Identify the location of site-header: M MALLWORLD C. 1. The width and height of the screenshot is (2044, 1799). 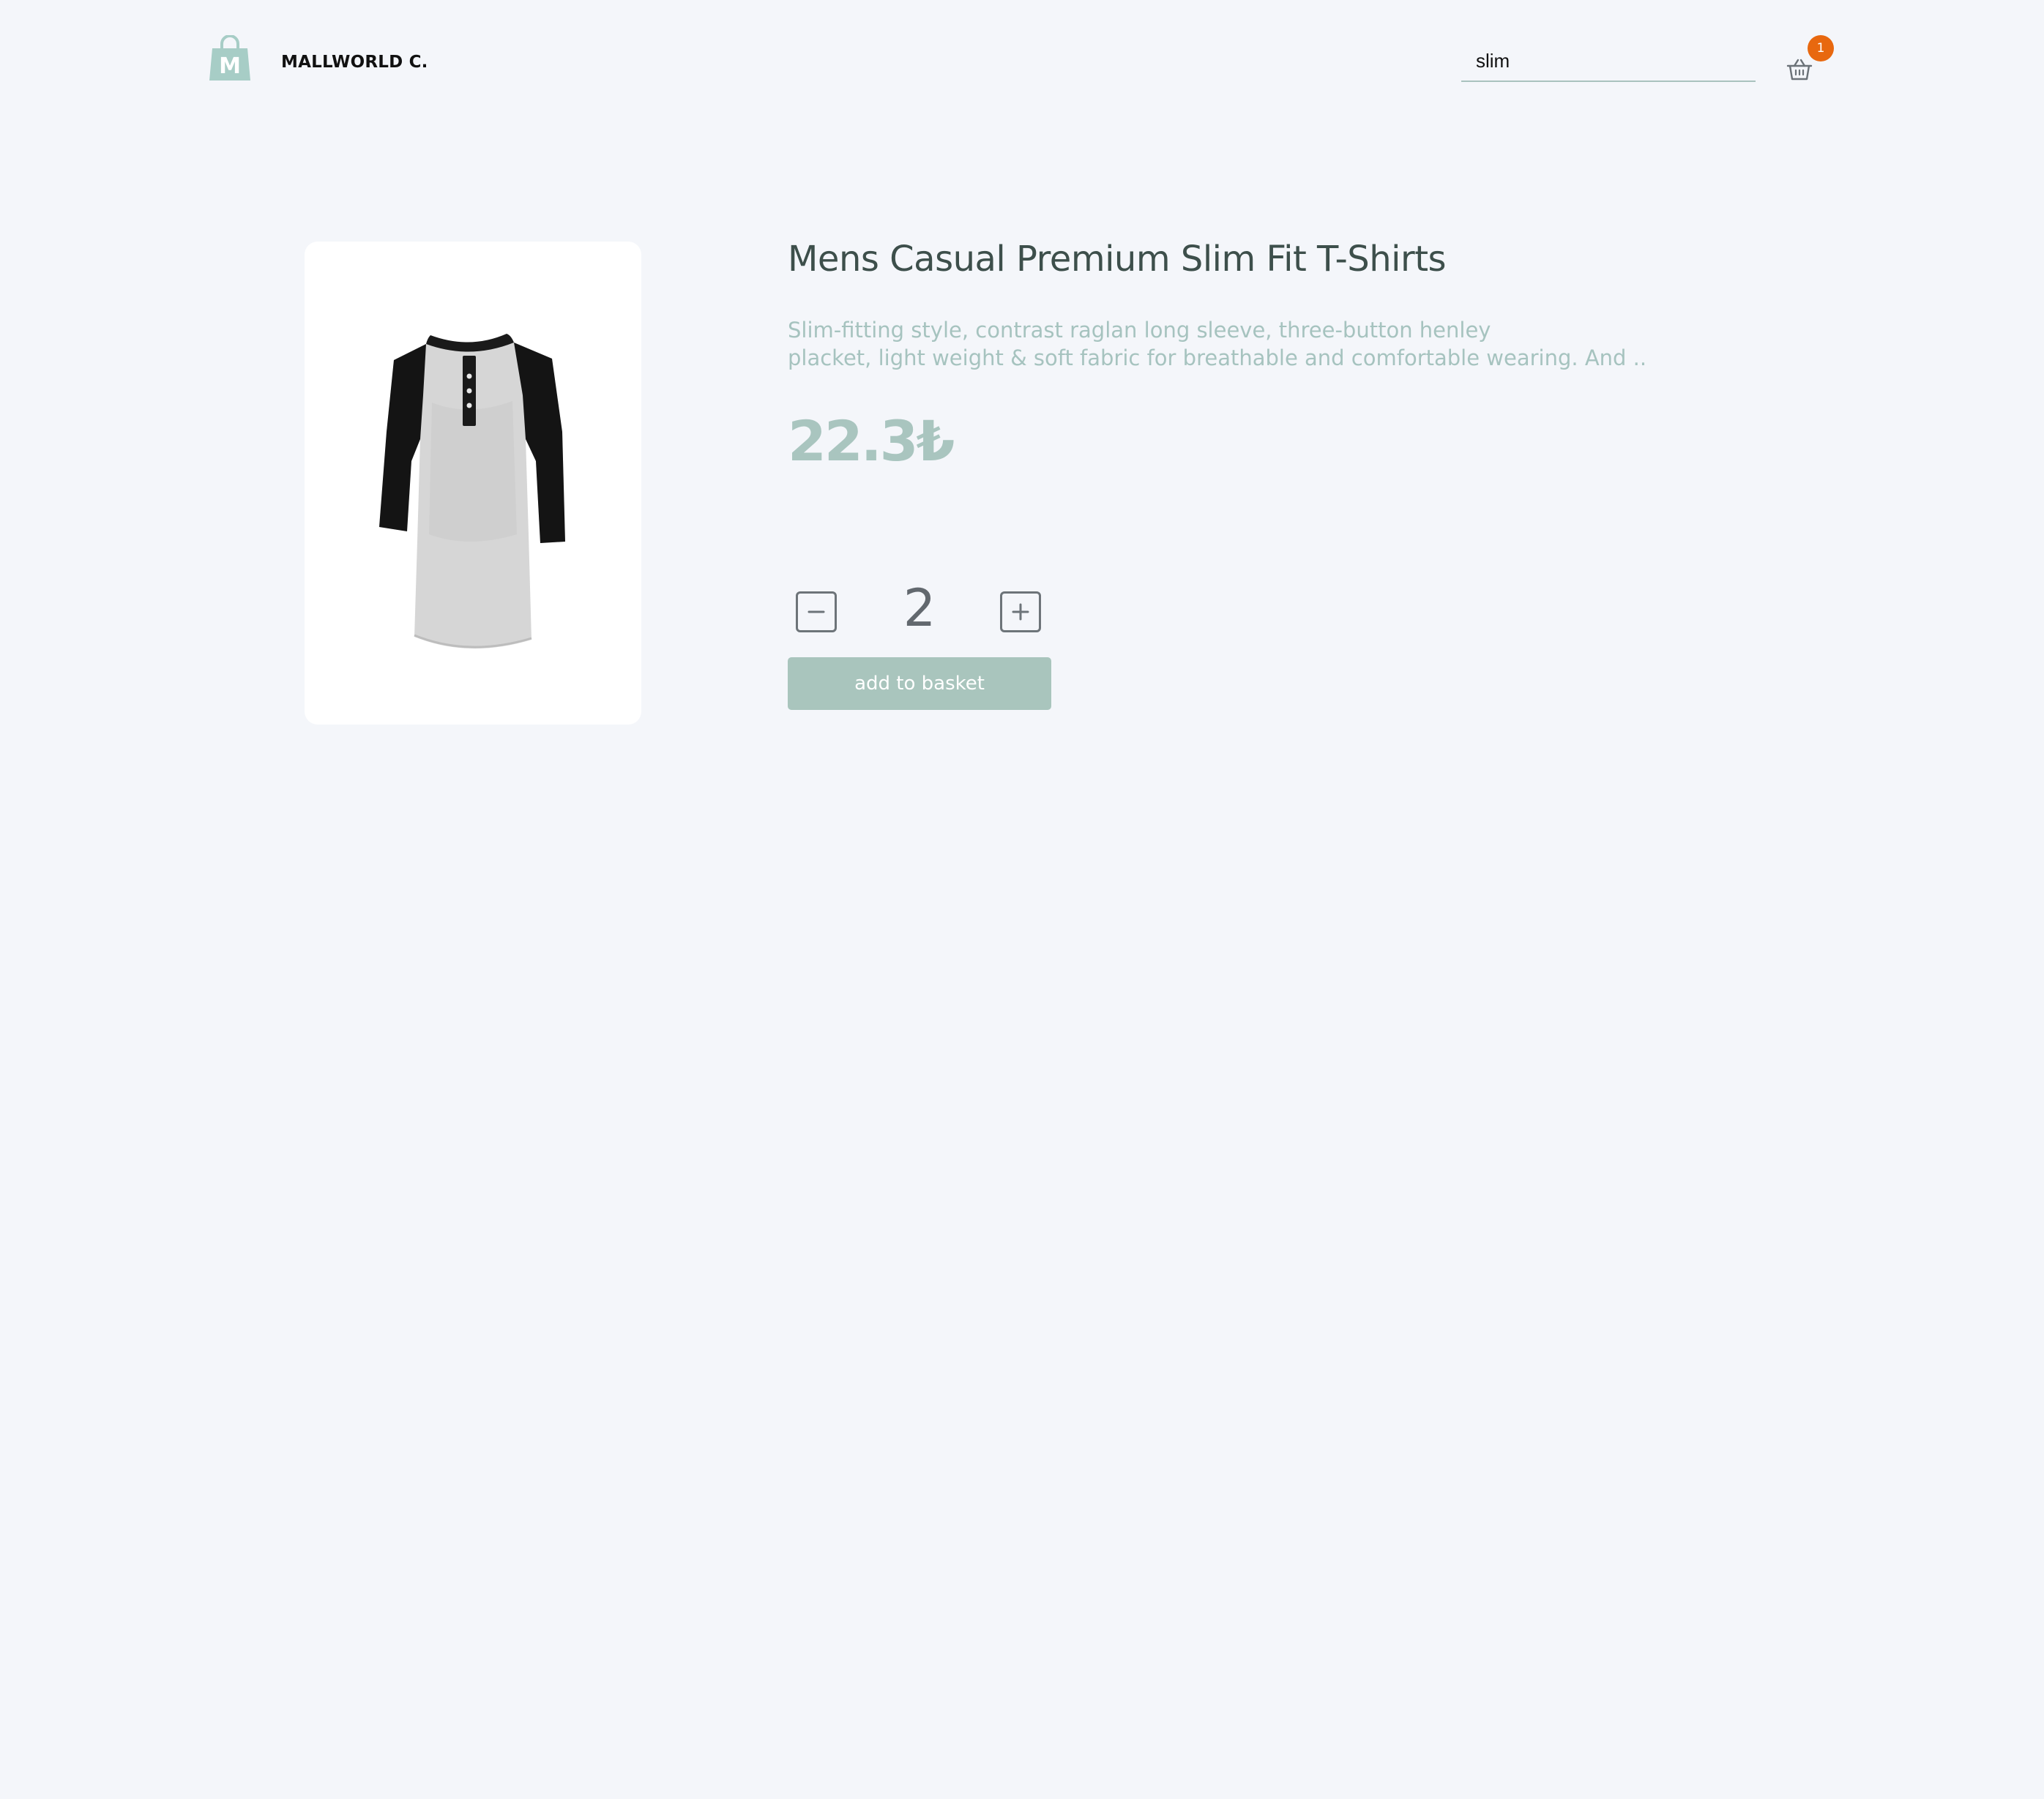
(1022, 66).